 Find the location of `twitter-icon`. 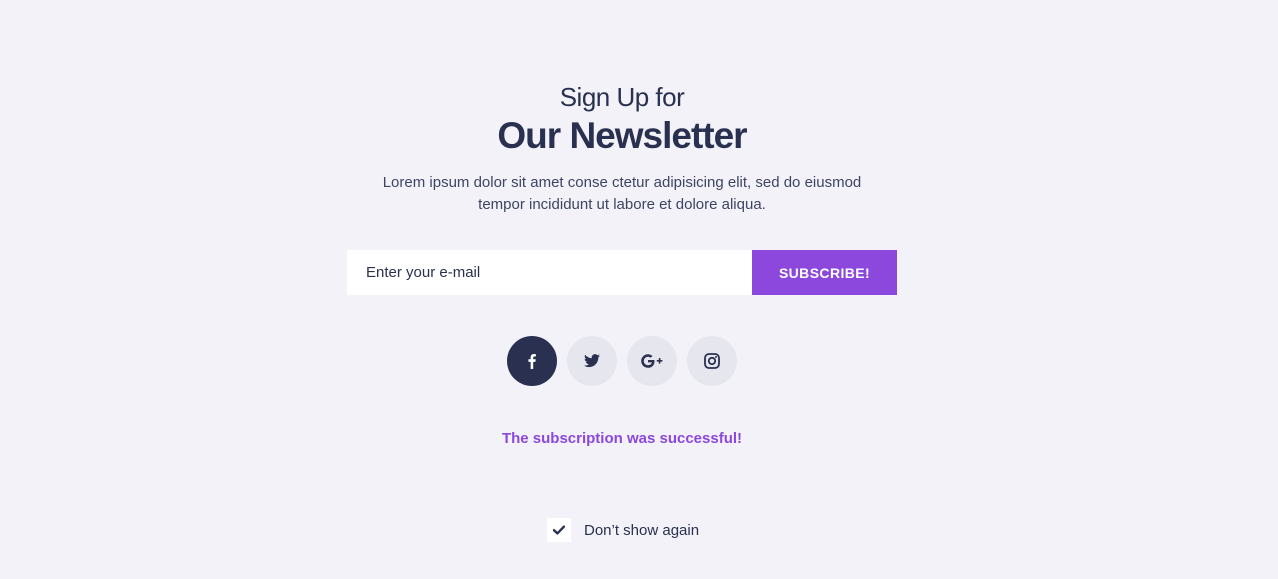

twitter-icon is located at coordinates (592, 361).